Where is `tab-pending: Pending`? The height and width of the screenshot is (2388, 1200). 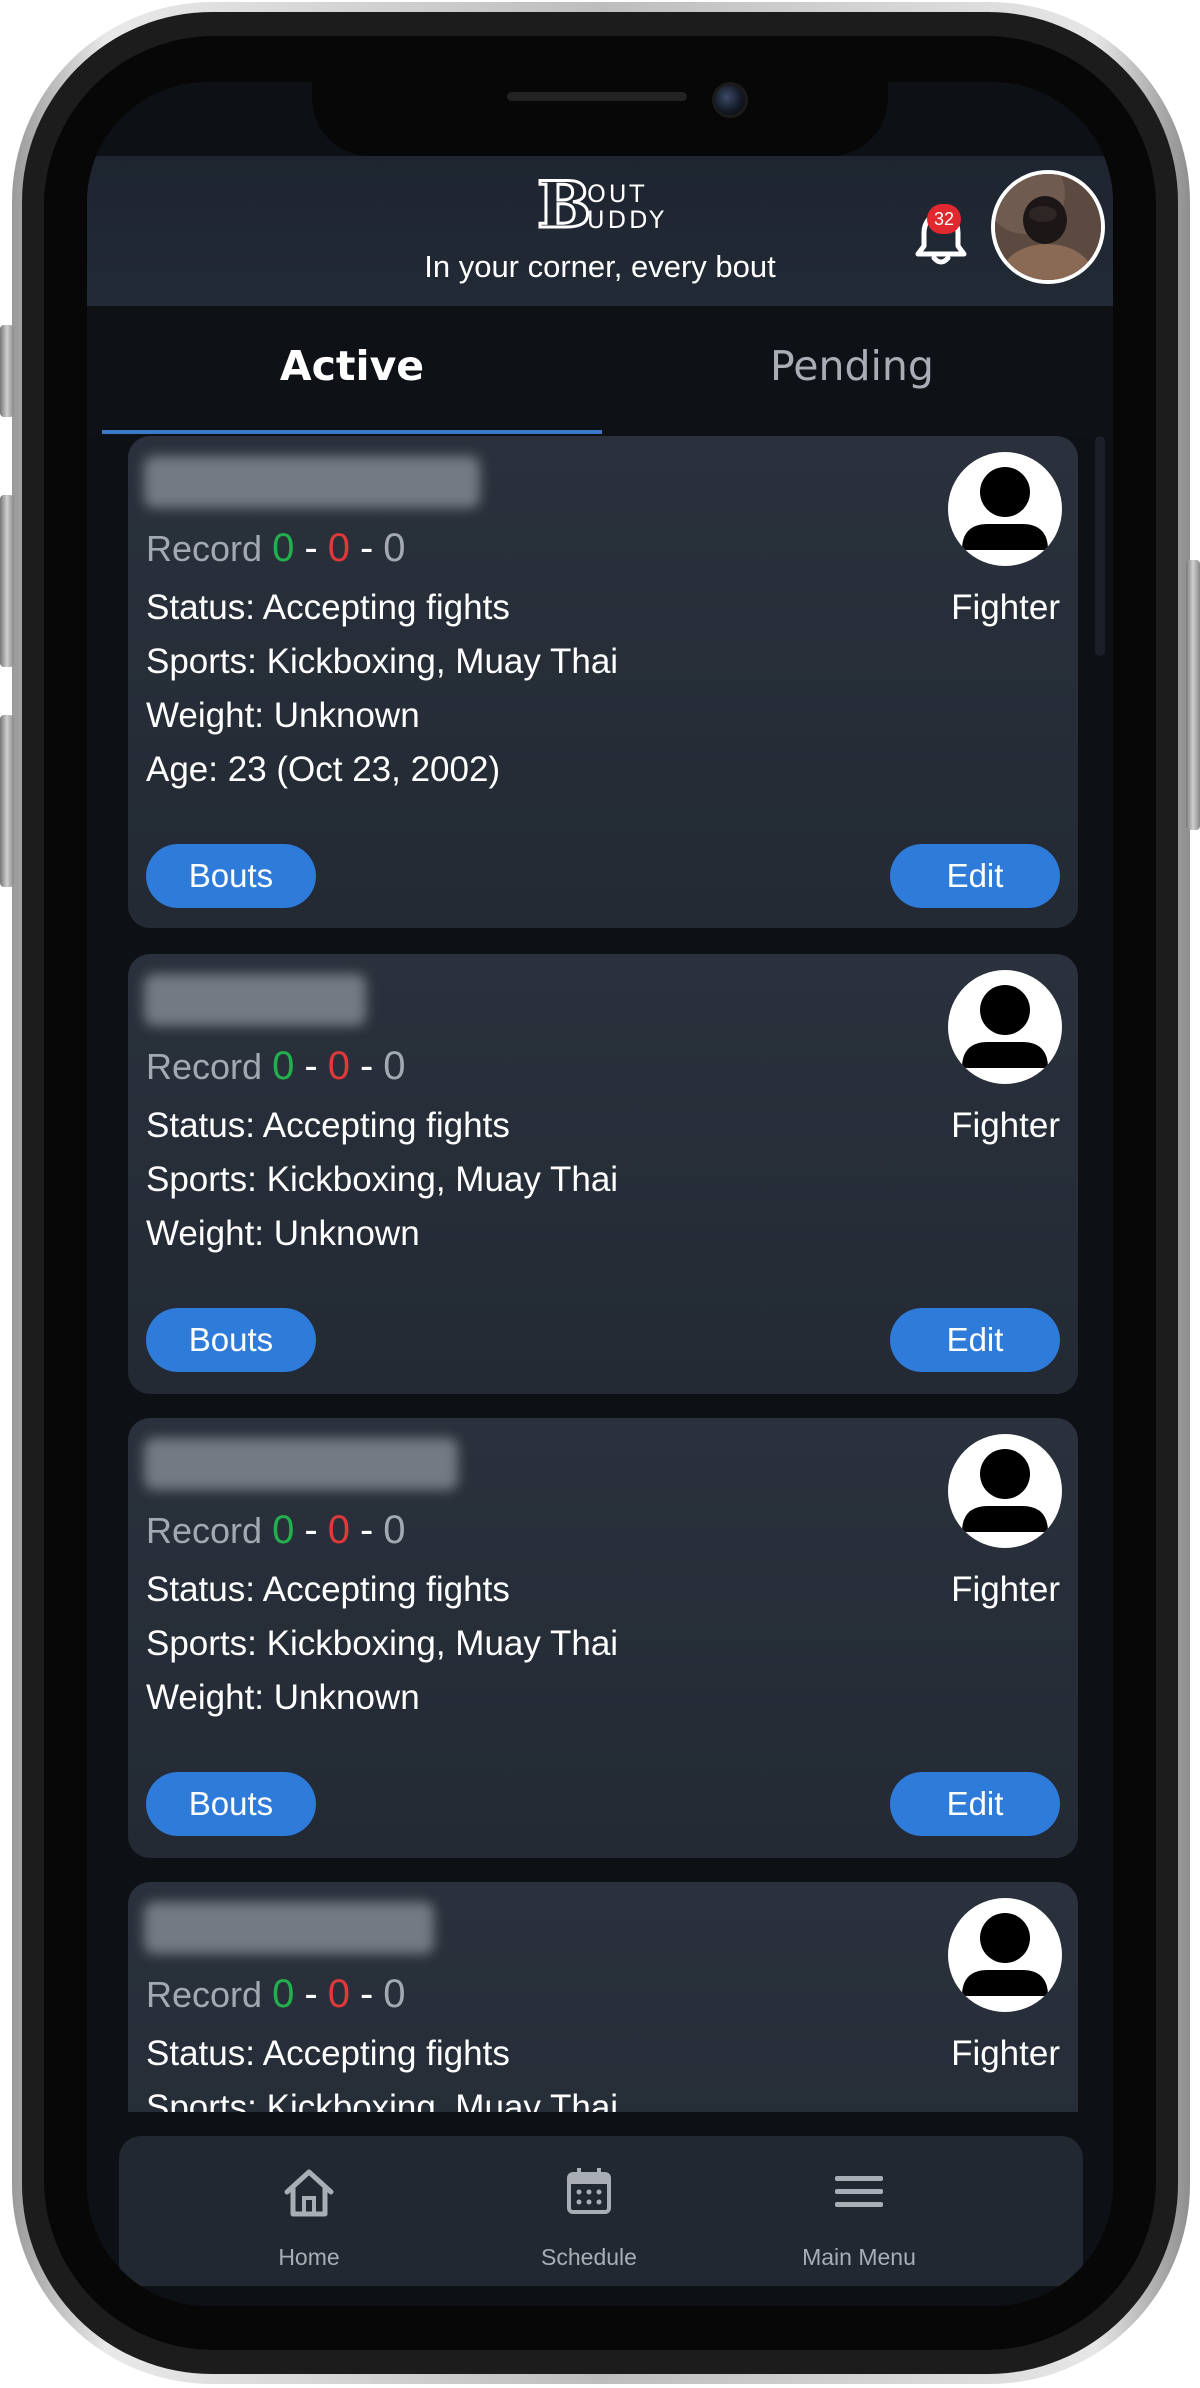 tab-pending: Pending is located at coordinates (852, 366).